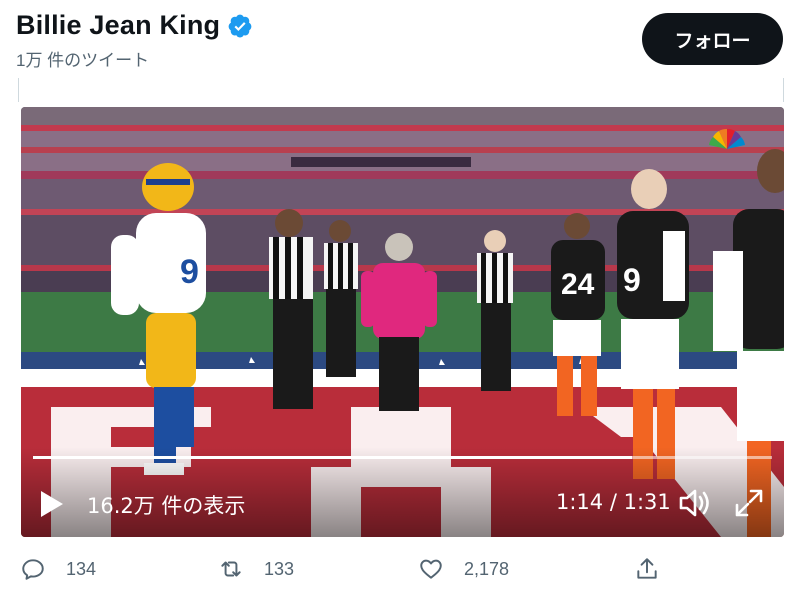 This screenshot has height=600, width=800. I want to click on tweet-actions: 134 133 2,178, so click(400, 571).